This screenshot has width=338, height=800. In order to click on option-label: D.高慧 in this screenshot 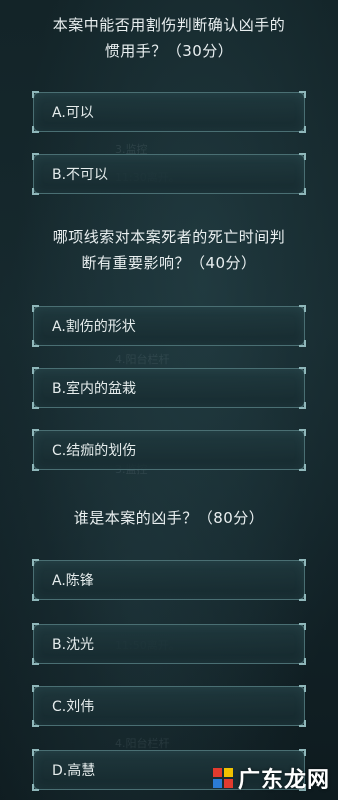, I will do `click(74, 771)`.